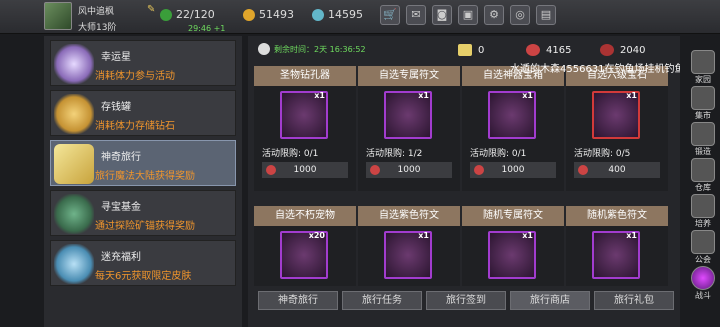 Image resolution: width=720 pixels, height=327 pixels. Describe the element at coordinates (96, 12) in the screenshot. I see `player-name: 风中追枫` at that location.